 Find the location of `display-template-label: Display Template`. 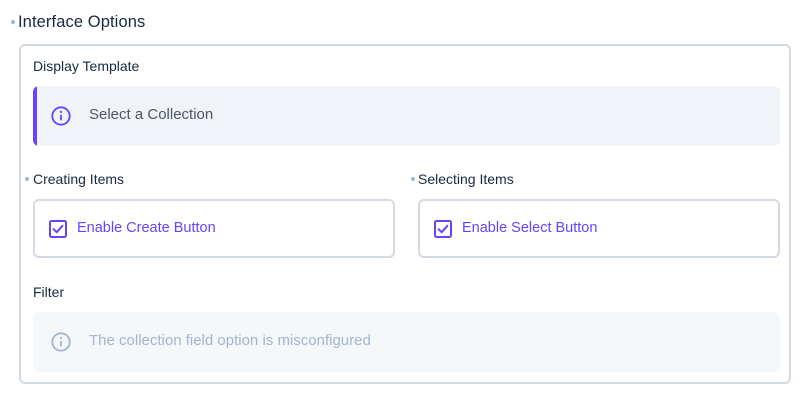

display-template-label: Display Template is located at coordinates (86, 66).